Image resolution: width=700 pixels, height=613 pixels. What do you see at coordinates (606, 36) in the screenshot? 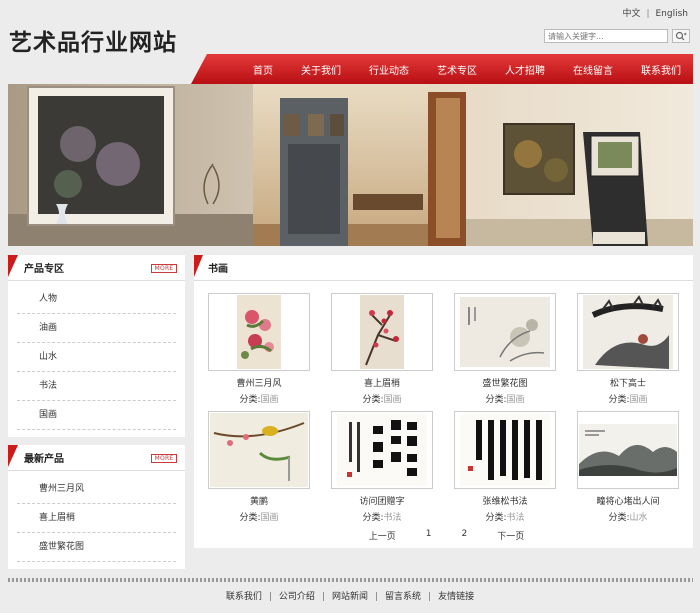
I see `search-input` at bounding box center [606, 36].